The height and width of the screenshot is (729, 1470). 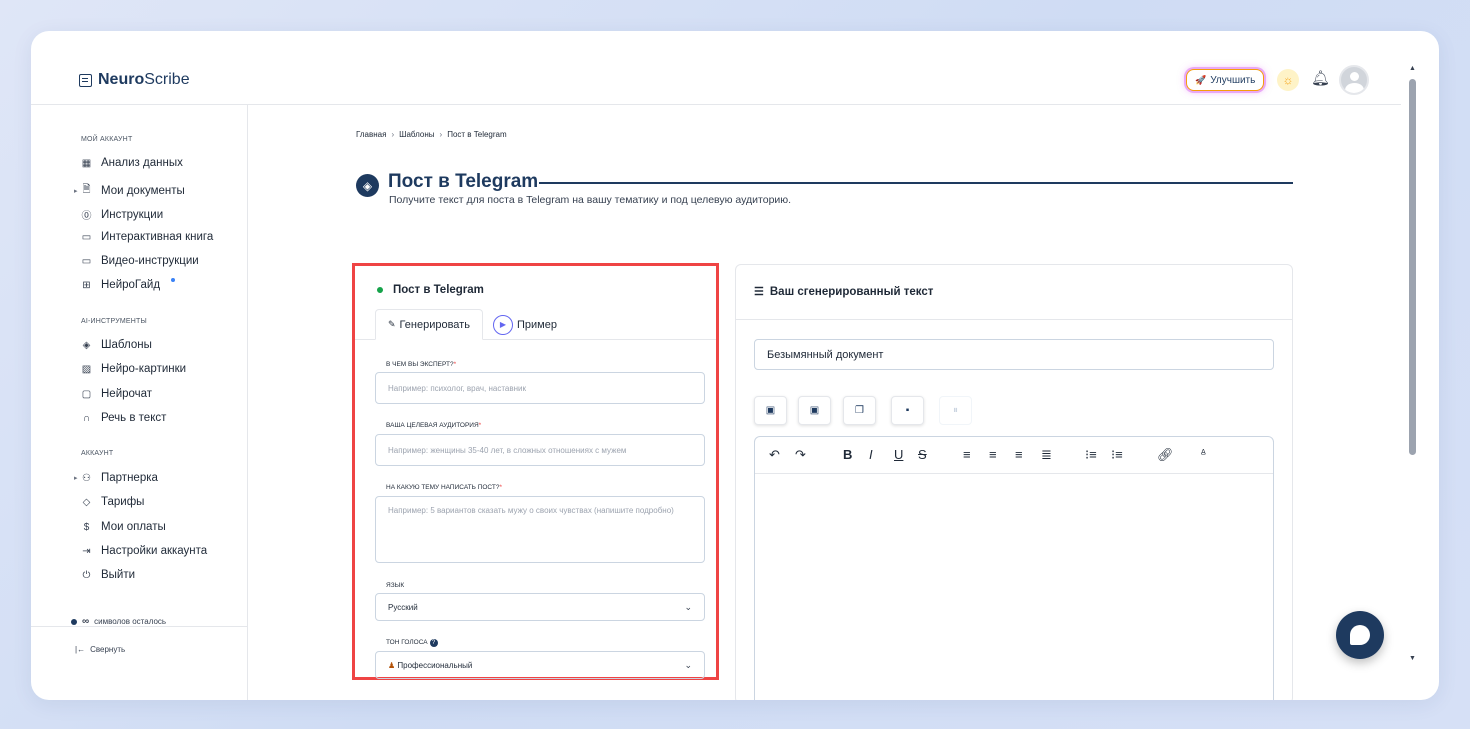 I want to click on sidebar-item-instructions: ⓪ Инструкции, so click(x=122, y=215).